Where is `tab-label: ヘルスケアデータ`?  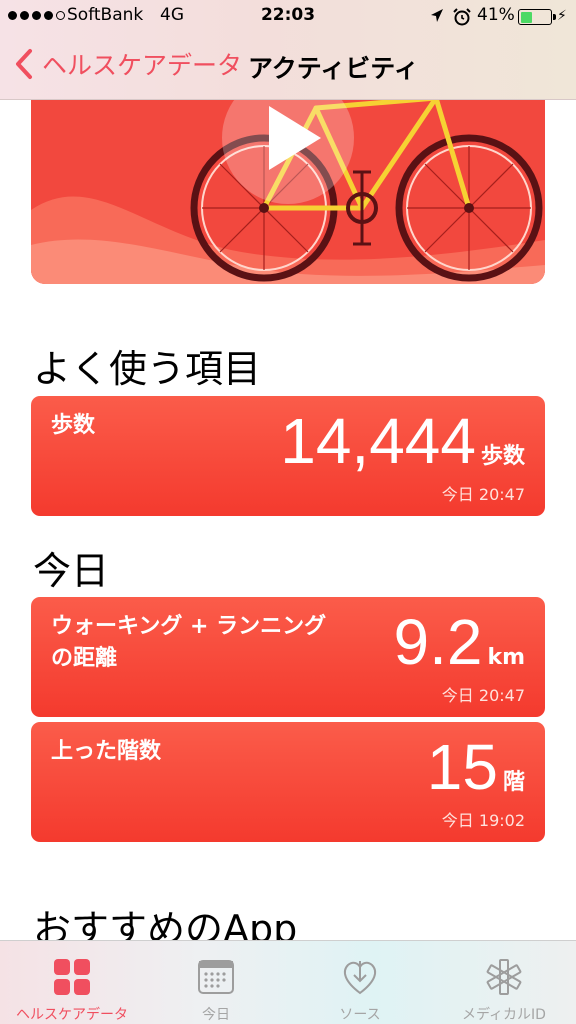 tab-label: ヘルスケアデータ is located at coordinates (72, 1015).